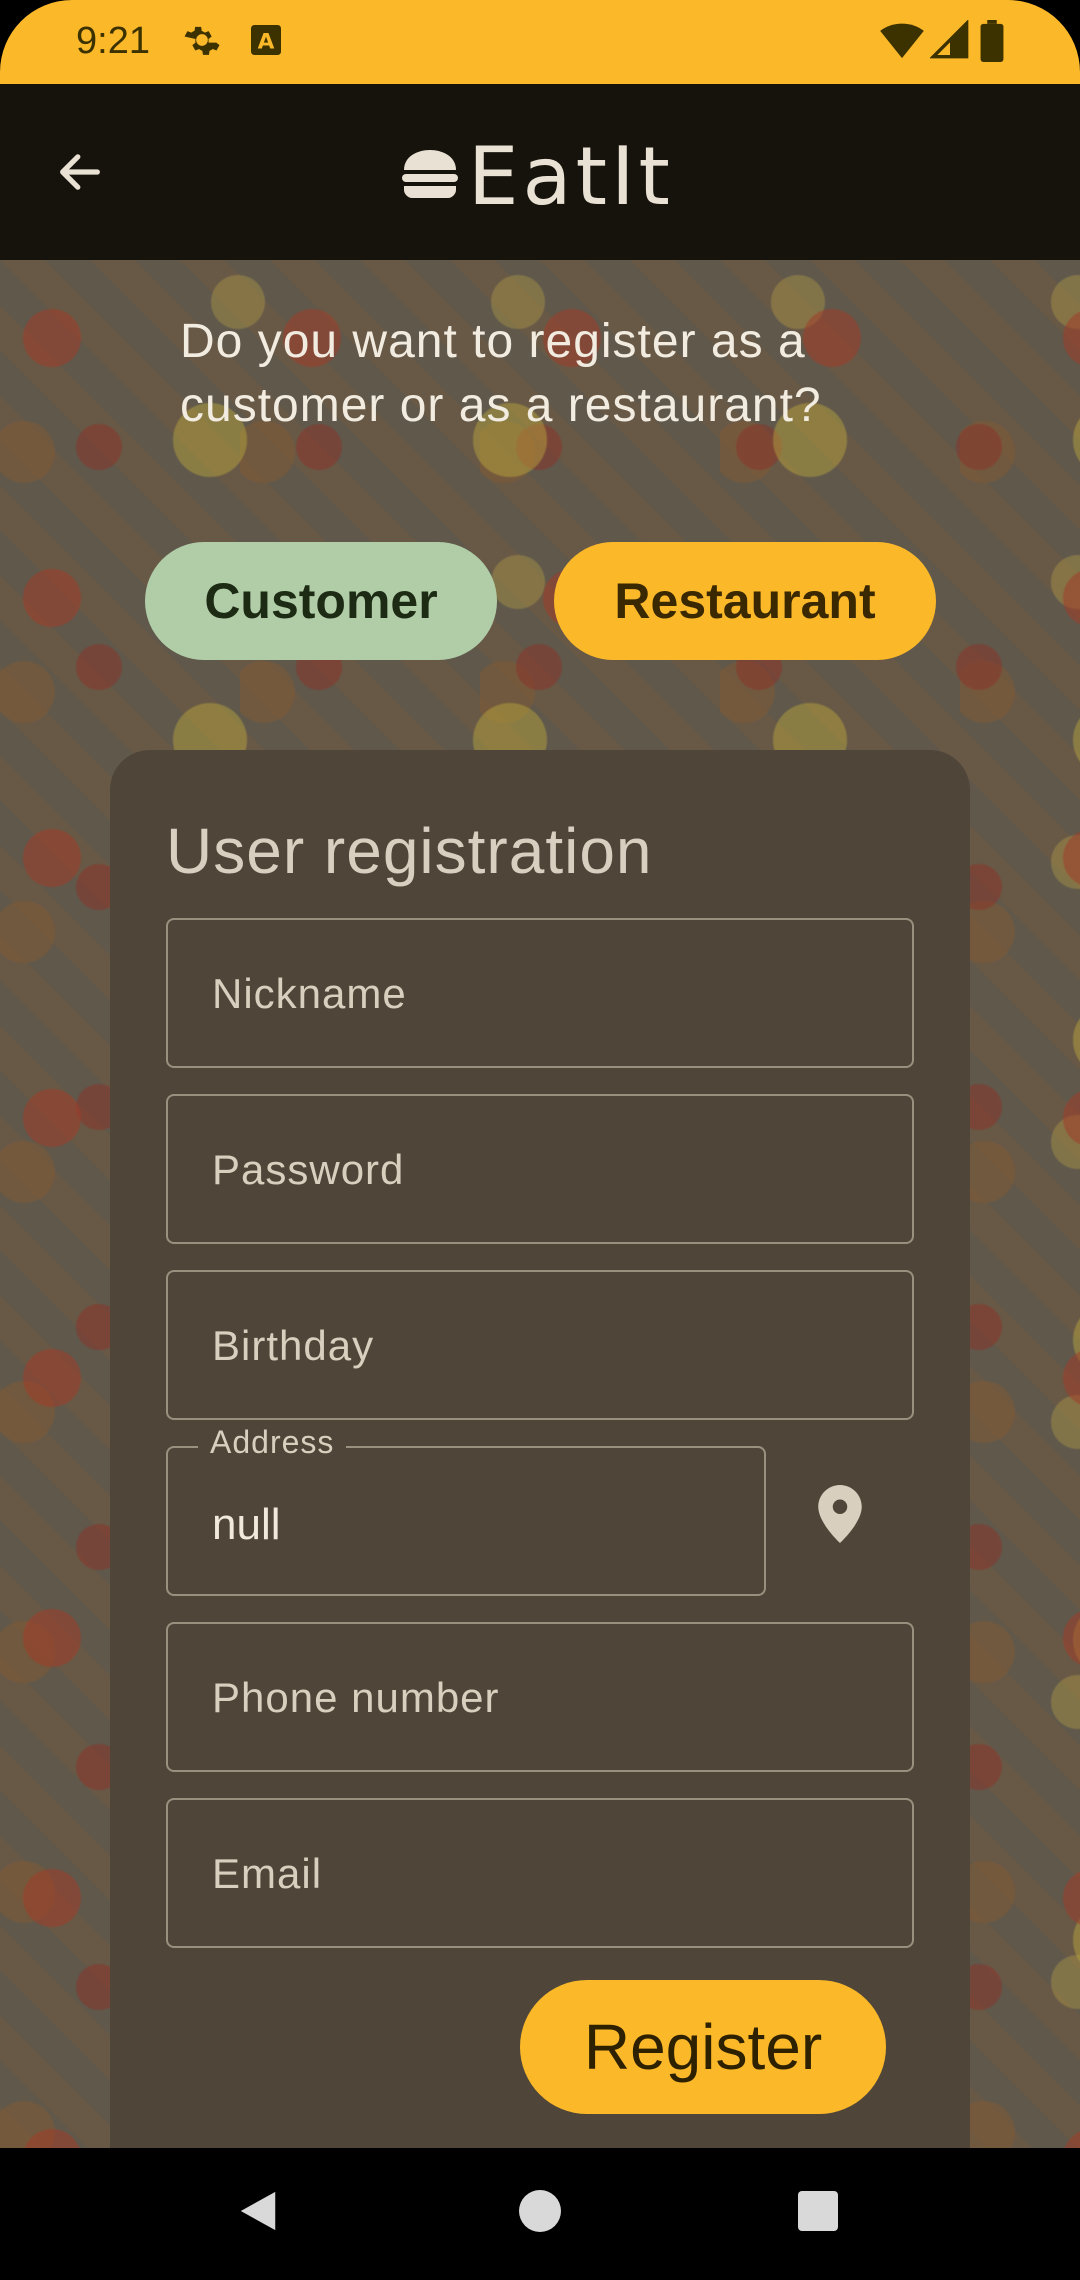  I want to click on triangle-back-icon, so click(258, 2213).